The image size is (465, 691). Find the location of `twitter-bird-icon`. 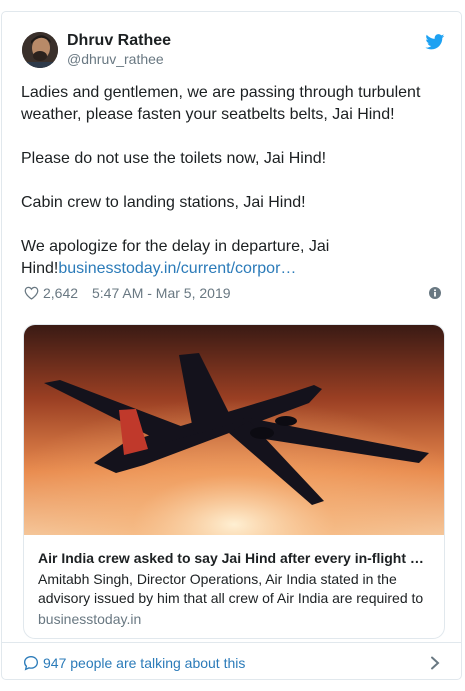

twitter-bird-icon is located at coordinates (435, 42).